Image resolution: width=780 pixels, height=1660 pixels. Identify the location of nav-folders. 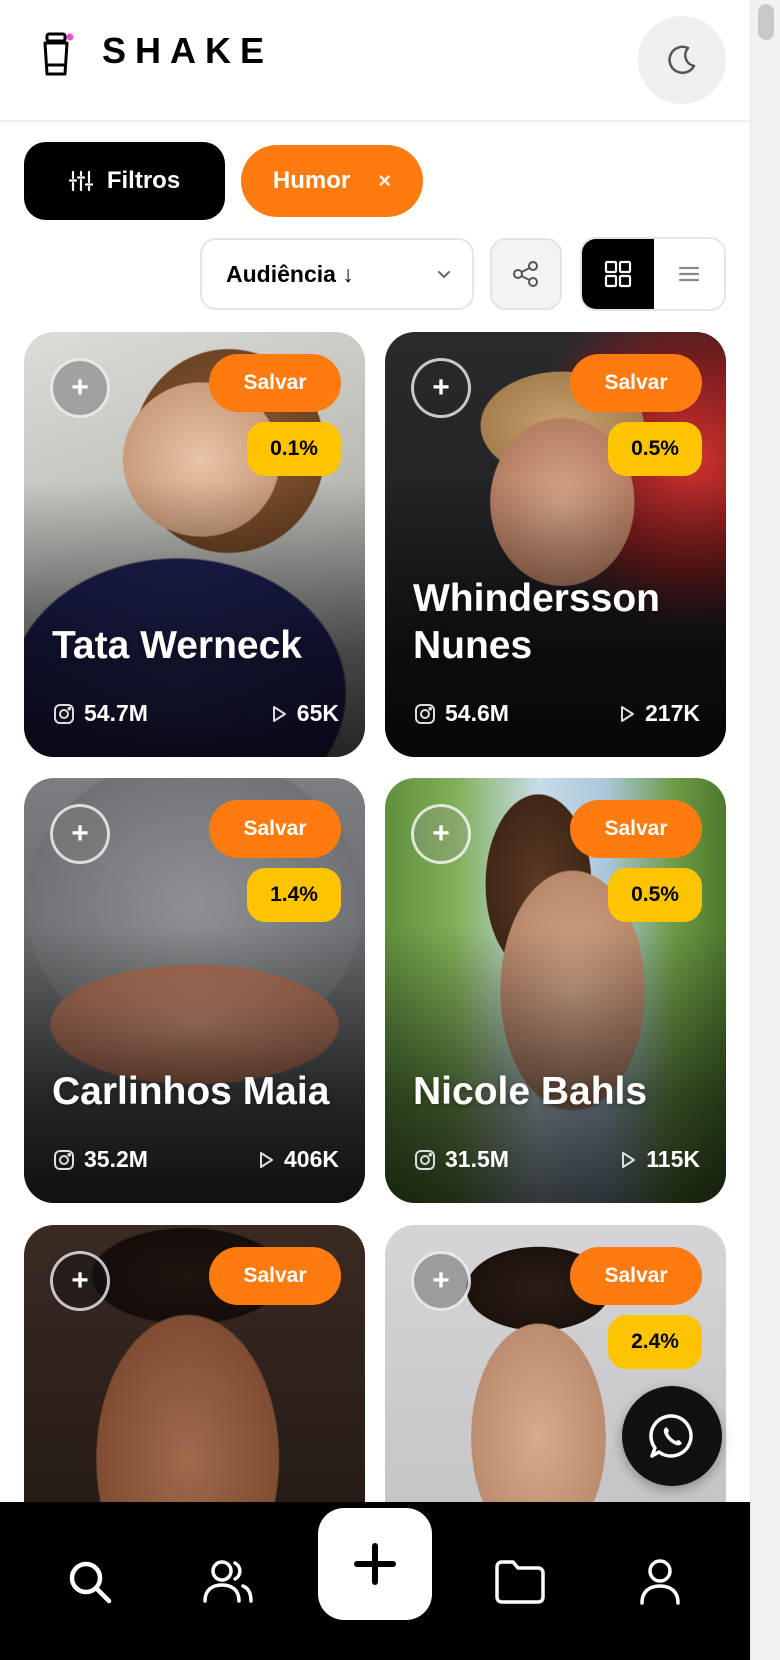
(520, 1582).